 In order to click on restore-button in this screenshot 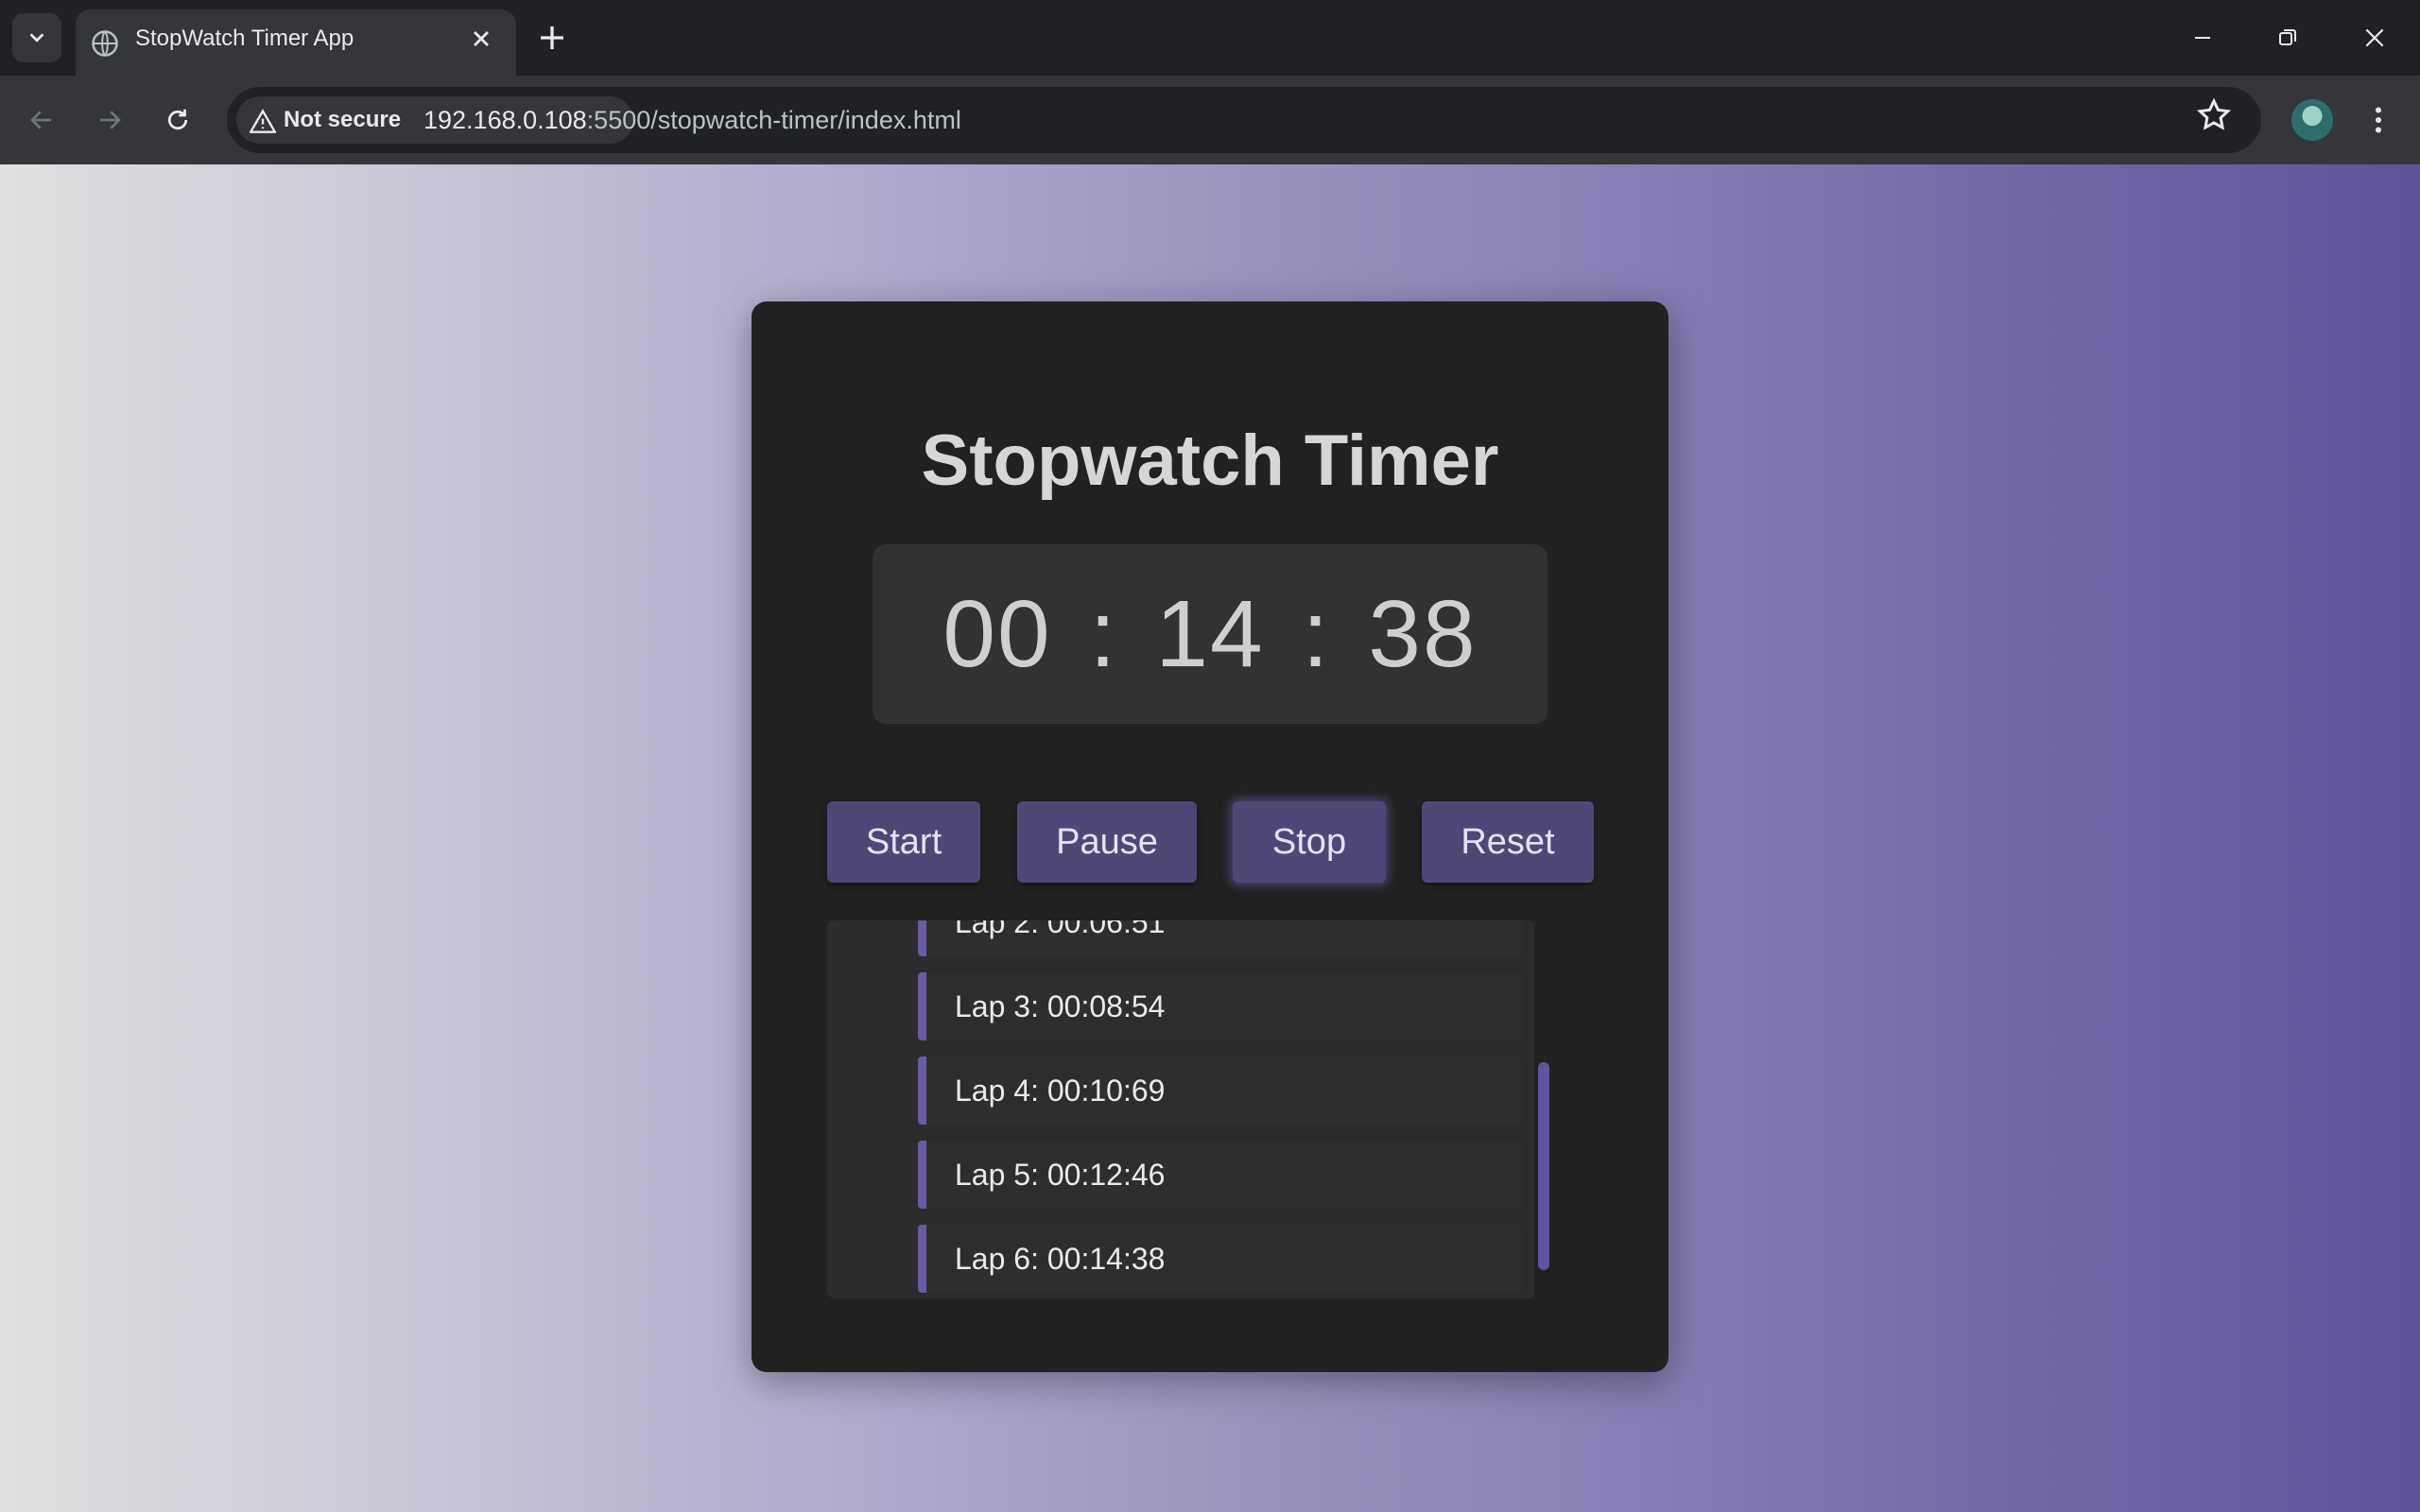, I will do `click(2287, 38)`.